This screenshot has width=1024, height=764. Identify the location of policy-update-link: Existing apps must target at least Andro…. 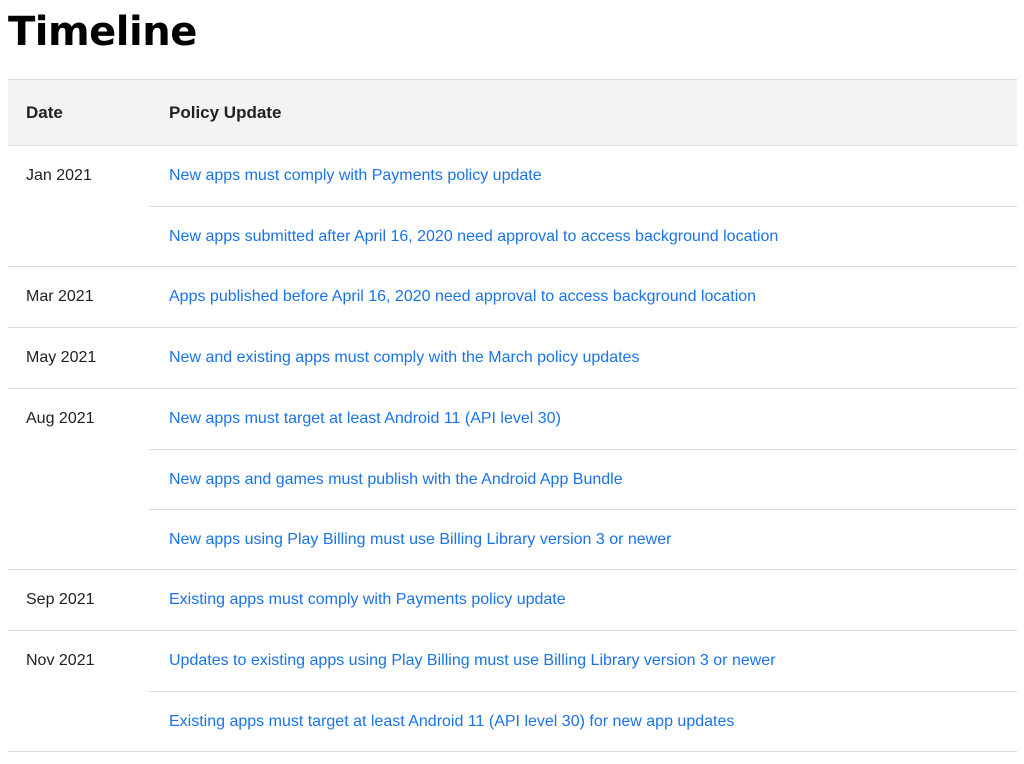
(451, 721).